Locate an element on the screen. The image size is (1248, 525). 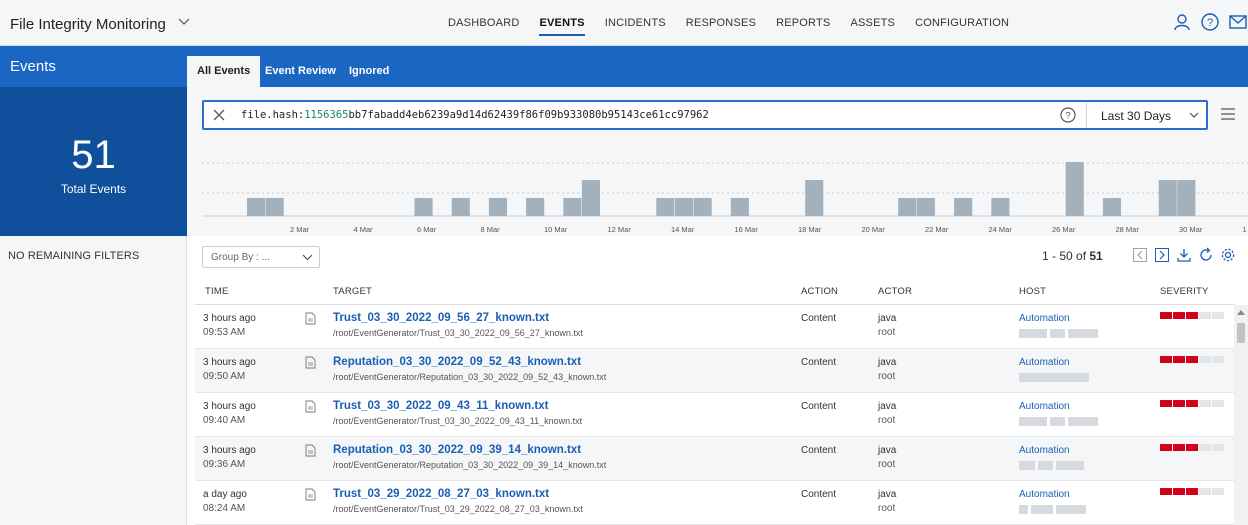
scrollbar-thumb is located at coordinates (1241, 333).